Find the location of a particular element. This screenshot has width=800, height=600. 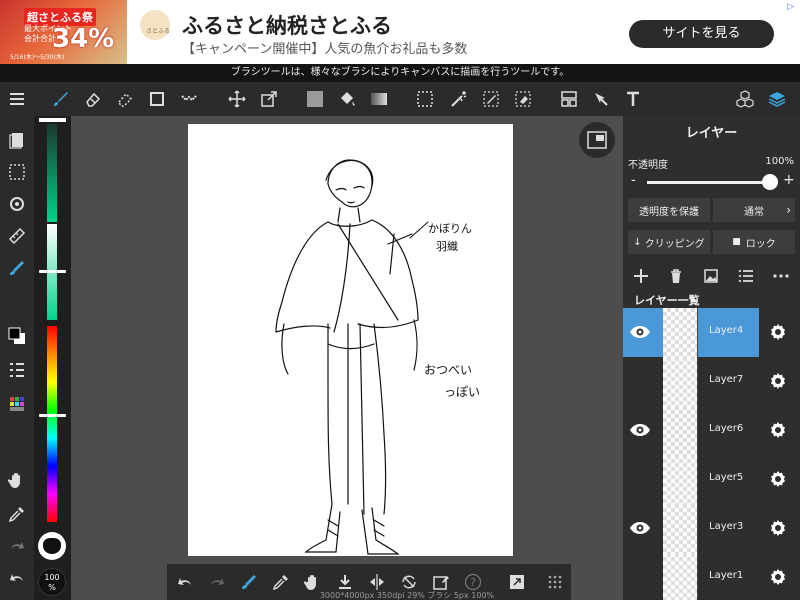

trash-icon is located at coordinates (676, 276).